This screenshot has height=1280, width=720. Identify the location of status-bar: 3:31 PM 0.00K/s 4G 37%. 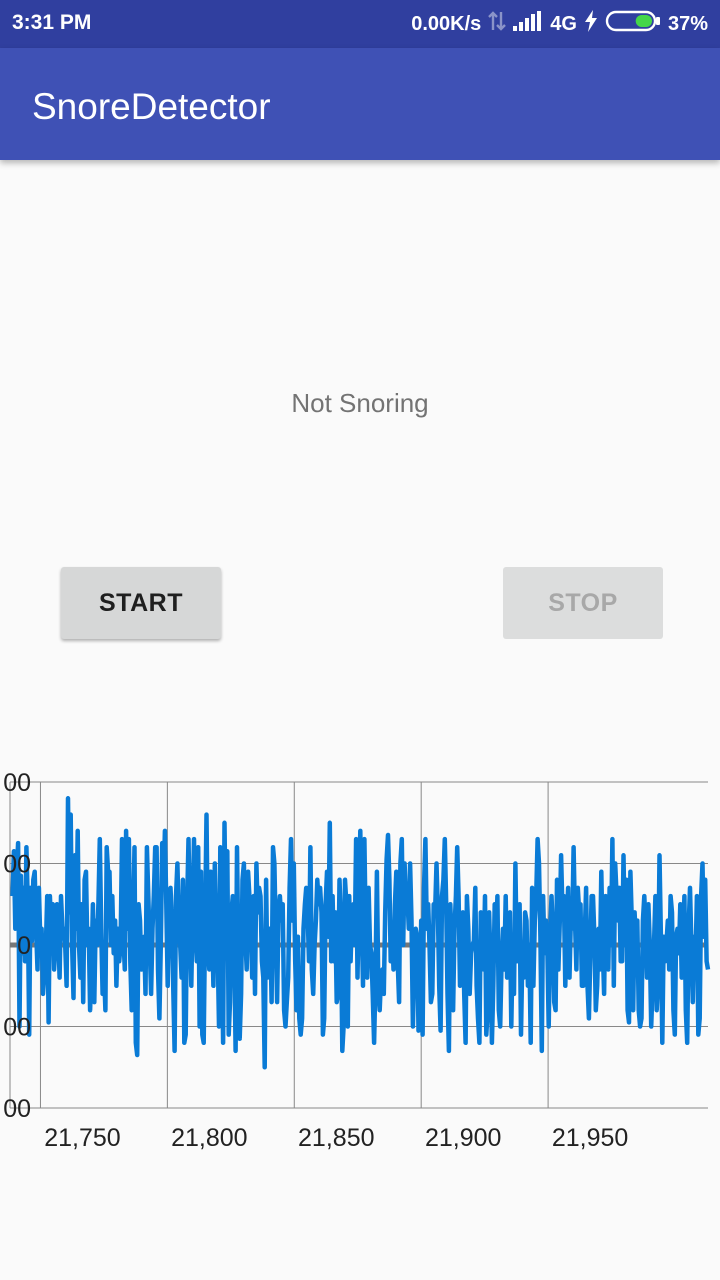
(360, 24).